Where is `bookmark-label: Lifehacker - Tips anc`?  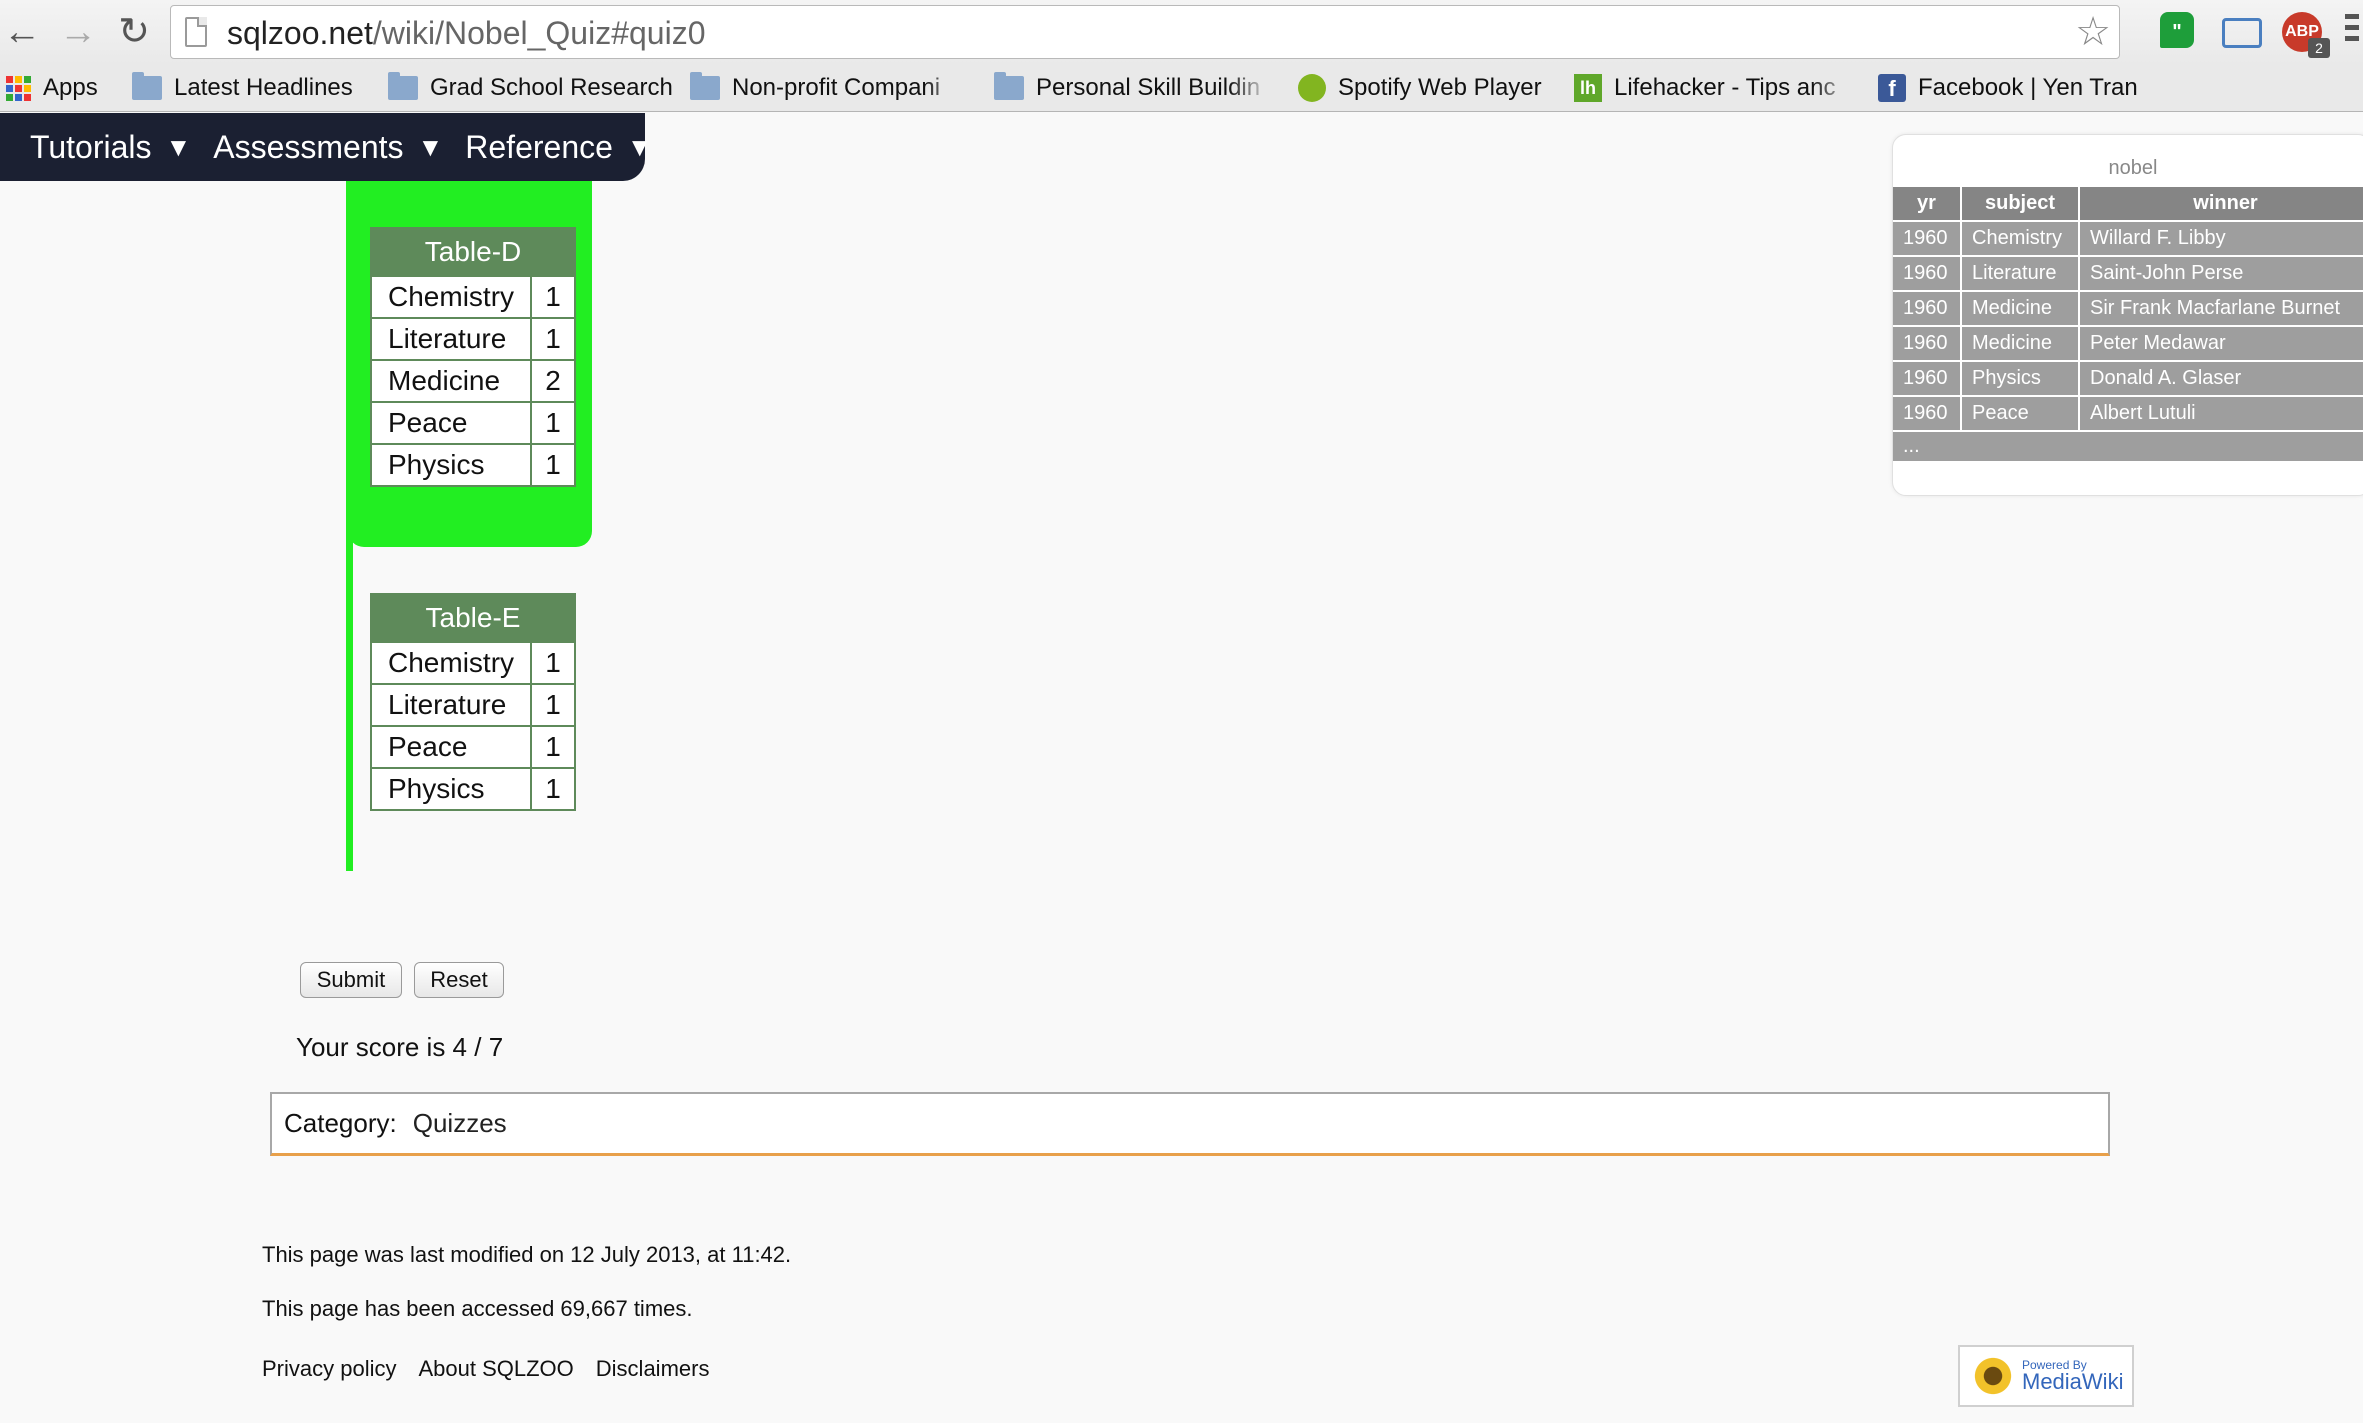 bookmark-label: Lifehacker - Tips anc is located at coordinates (1725, 87).